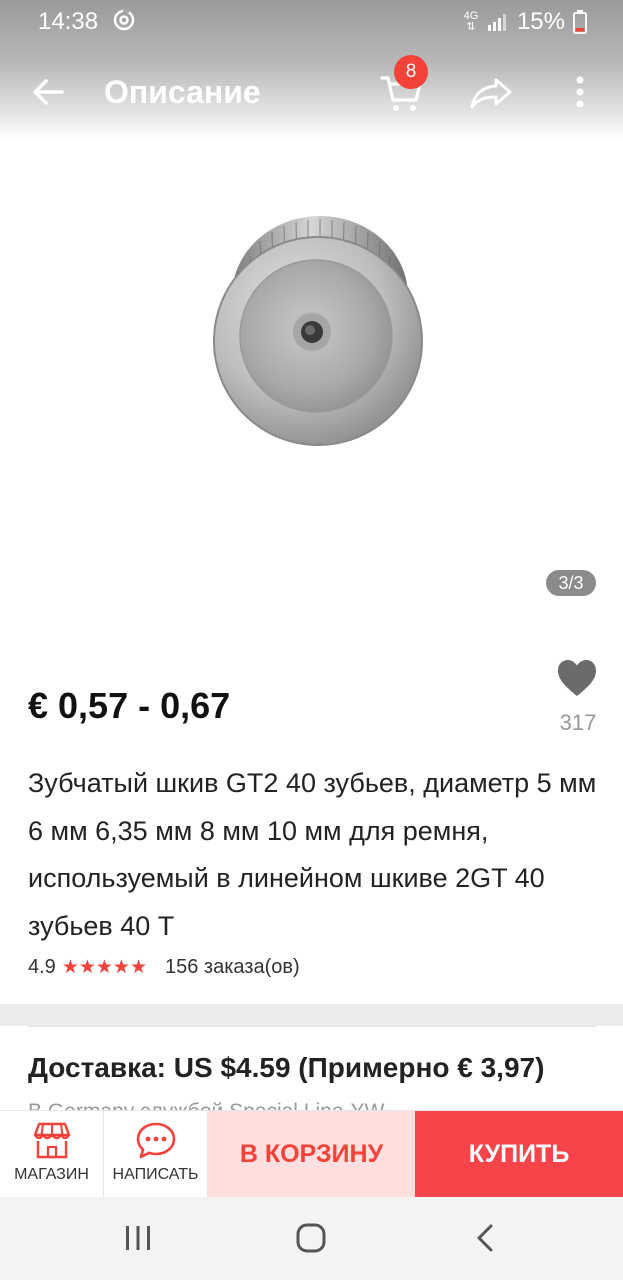  I want to click on cart-count-badge: 8, so click(411, 72).